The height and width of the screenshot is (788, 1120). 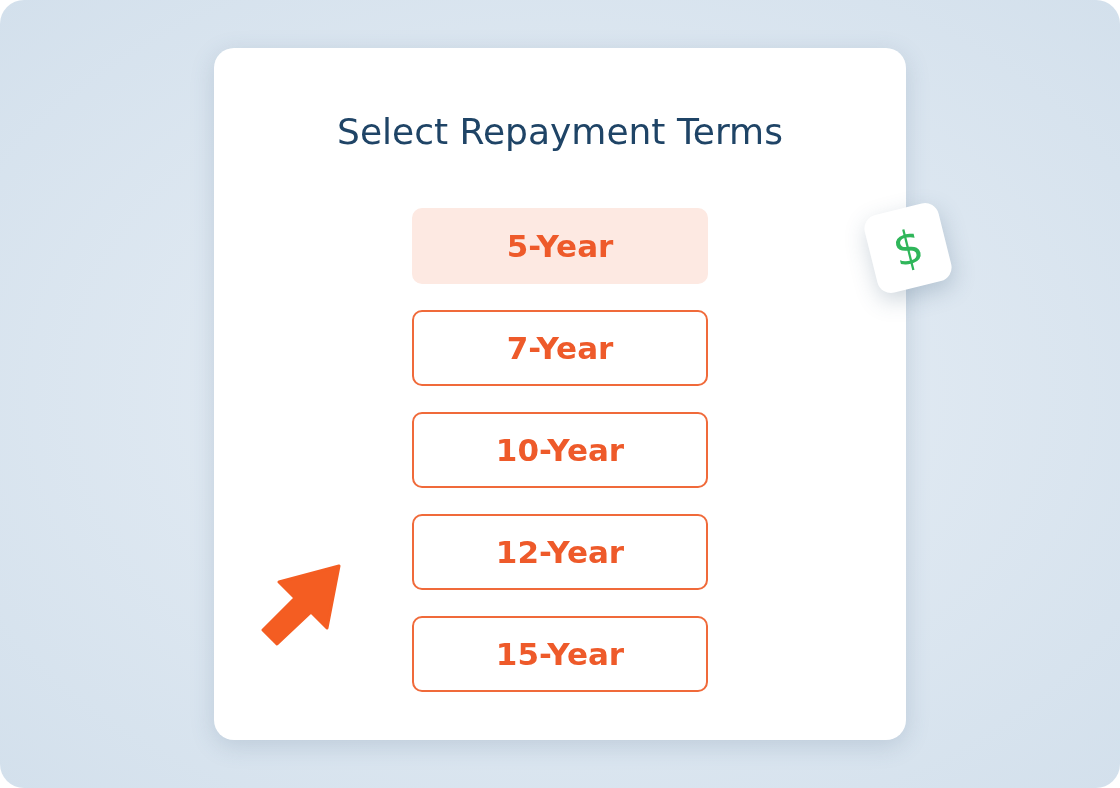 I want to click on title: Select Repayment Terms, so click(x=560, y=132).